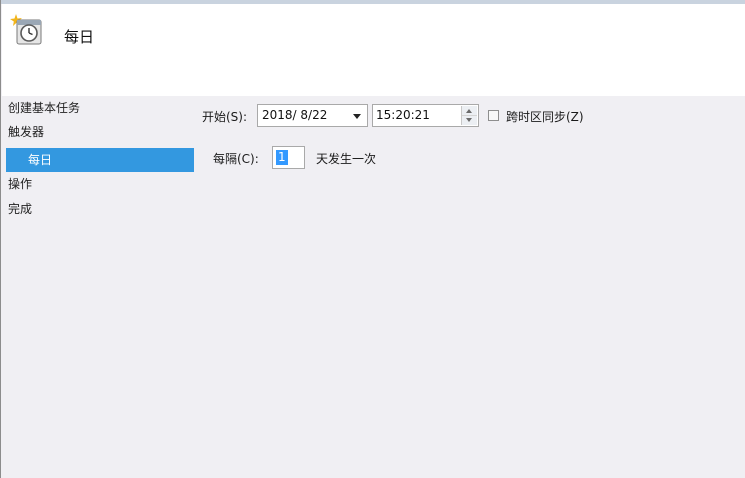  What do you see at coordinates (27, 30) in the screenshot?
I see `calendar-clock-icon` at bounding box center [27, 30].